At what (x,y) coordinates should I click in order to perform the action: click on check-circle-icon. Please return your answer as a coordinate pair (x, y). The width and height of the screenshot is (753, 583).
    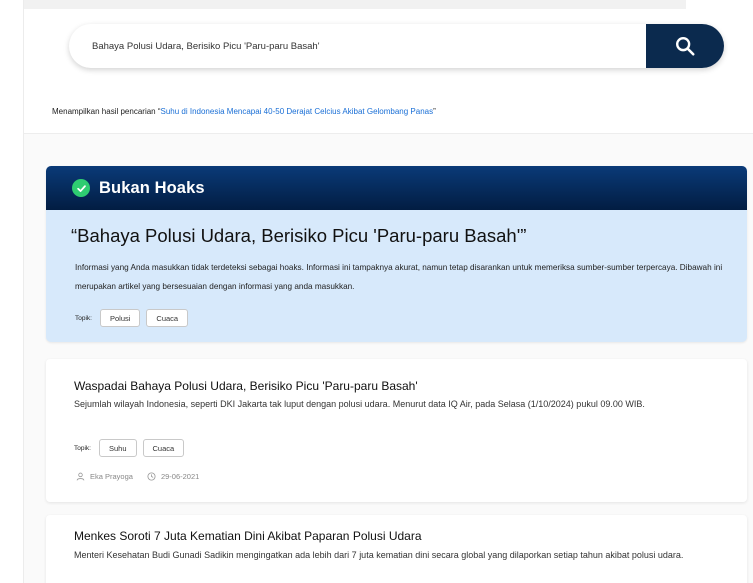
    Looking at the image, I should click on (81, 188).